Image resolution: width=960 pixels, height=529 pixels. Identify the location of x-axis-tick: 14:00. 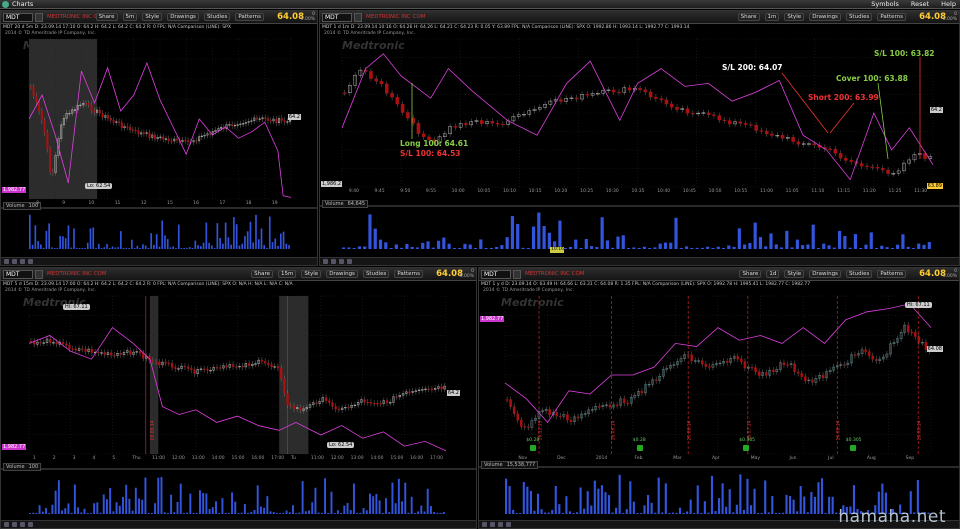
(377, 458).